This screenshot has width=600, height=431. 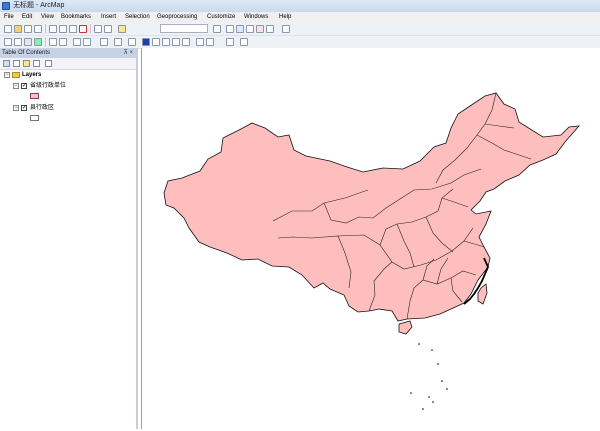 What do you see at coordinates (8, 29) in the screenshot?
I see `new-document-icon` at bounding box center [8, 29].